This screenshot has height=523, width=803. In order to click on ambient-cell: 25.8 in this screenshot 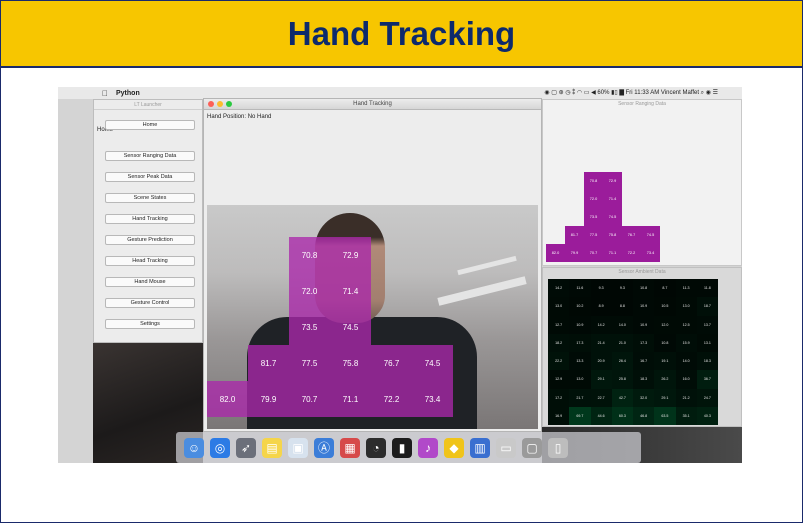, I will do `click(622, 379)`.